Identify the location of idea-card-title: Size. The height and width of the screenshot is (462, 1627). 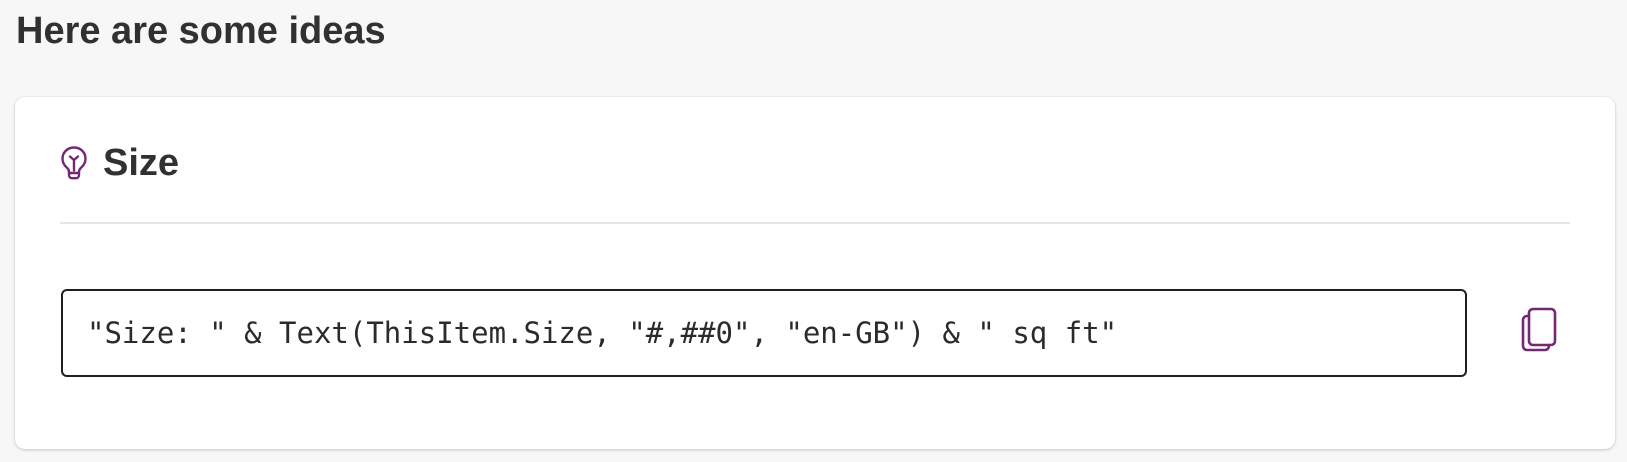
(141, 163).